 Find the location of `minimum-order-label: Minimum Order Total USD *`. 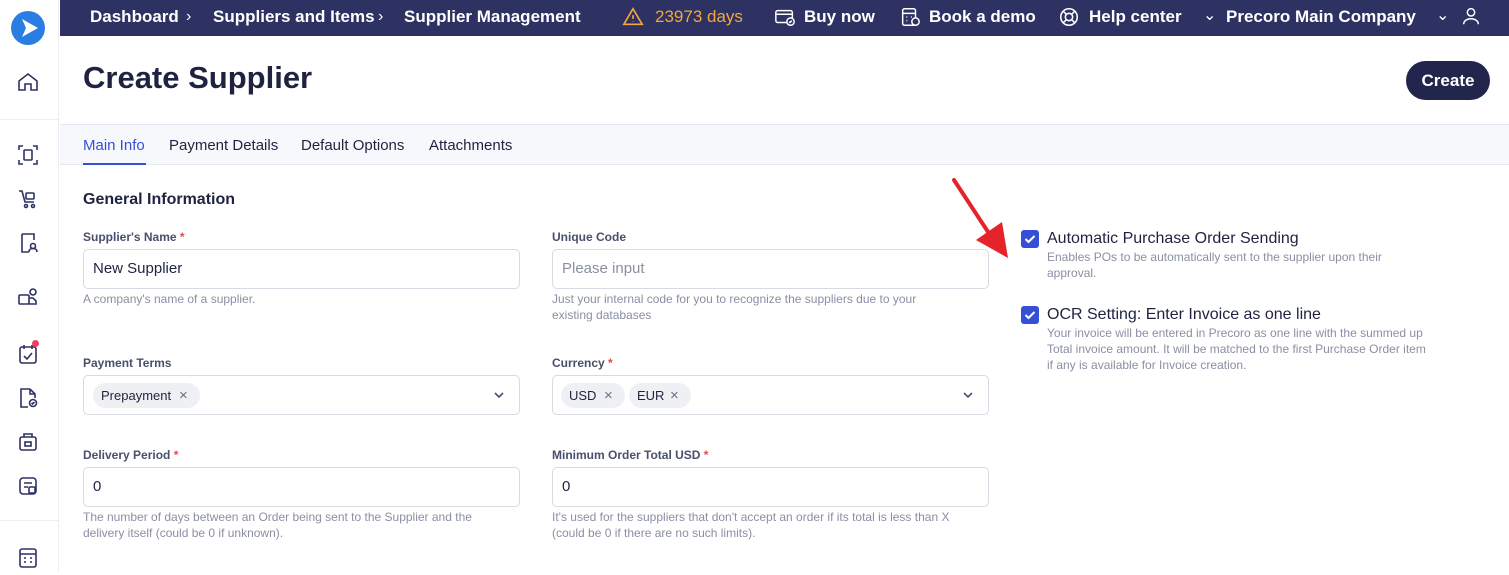

minimum-order-label: Minimum Order Total USD * is located at coordinates (630, 455).